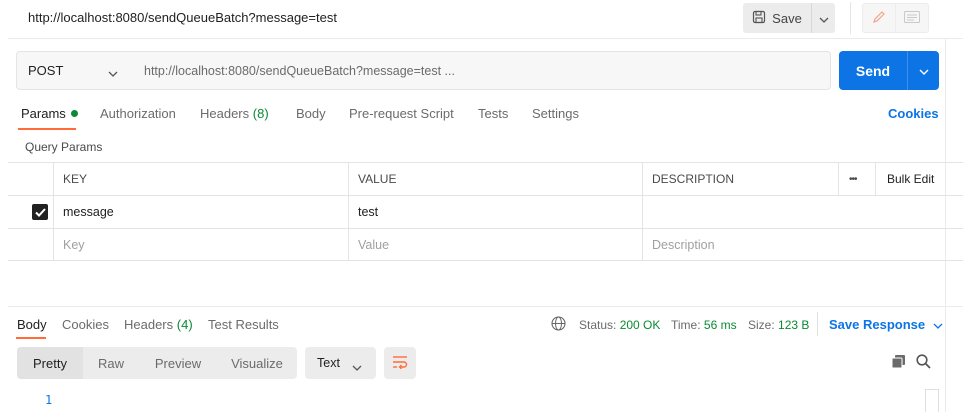 The image size is (963, 412). I want to click on tab-settings: Settings, so click(555, 113).